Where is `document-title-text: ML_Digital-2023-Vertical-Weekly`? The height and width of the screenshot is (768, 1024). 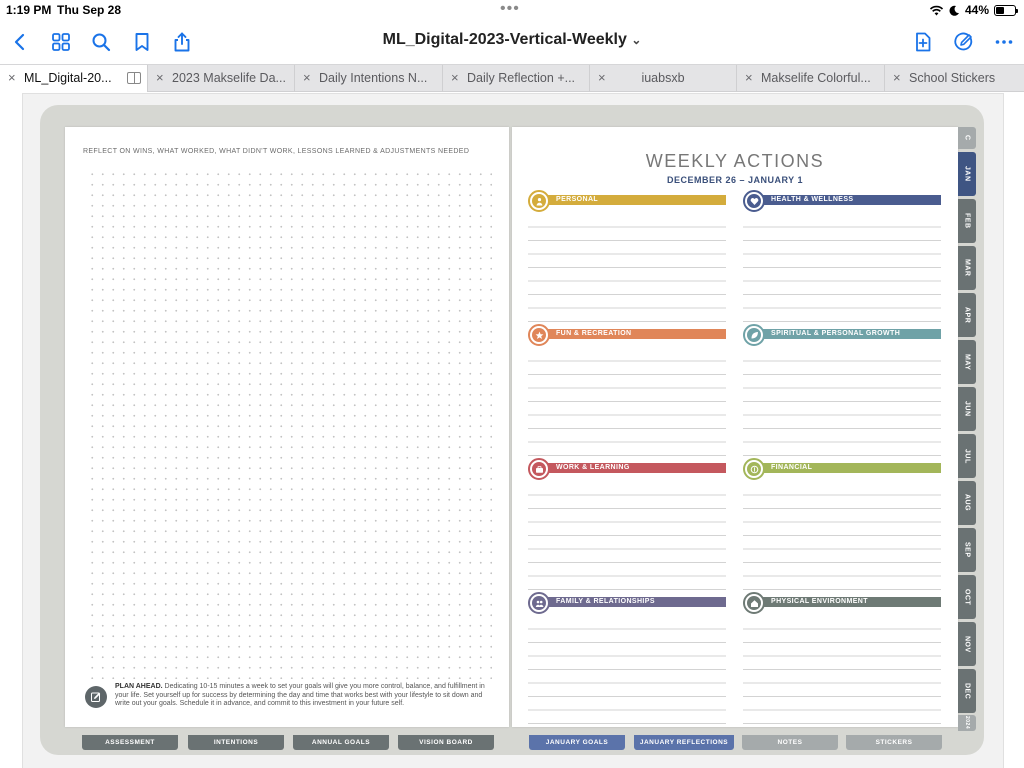 document-title-text: ML_Digital-2023-Vertical-Weekly is located at coordinates (505, 39).